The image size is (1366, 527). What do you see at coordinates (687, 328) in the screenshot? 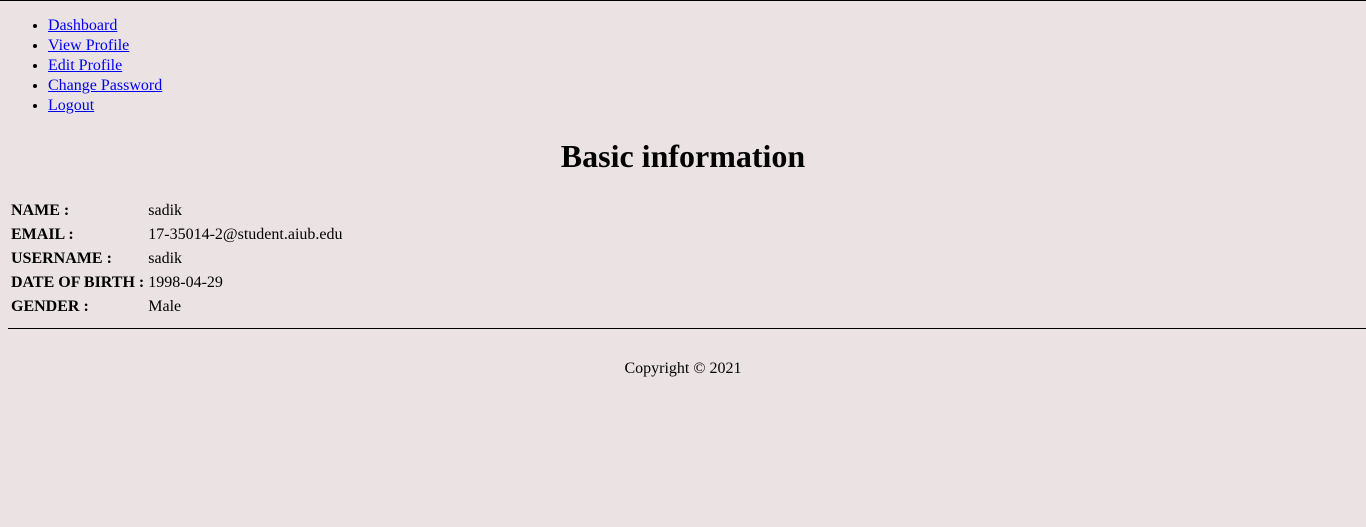
I see `footer-divider` at bounding box center [687, 328].